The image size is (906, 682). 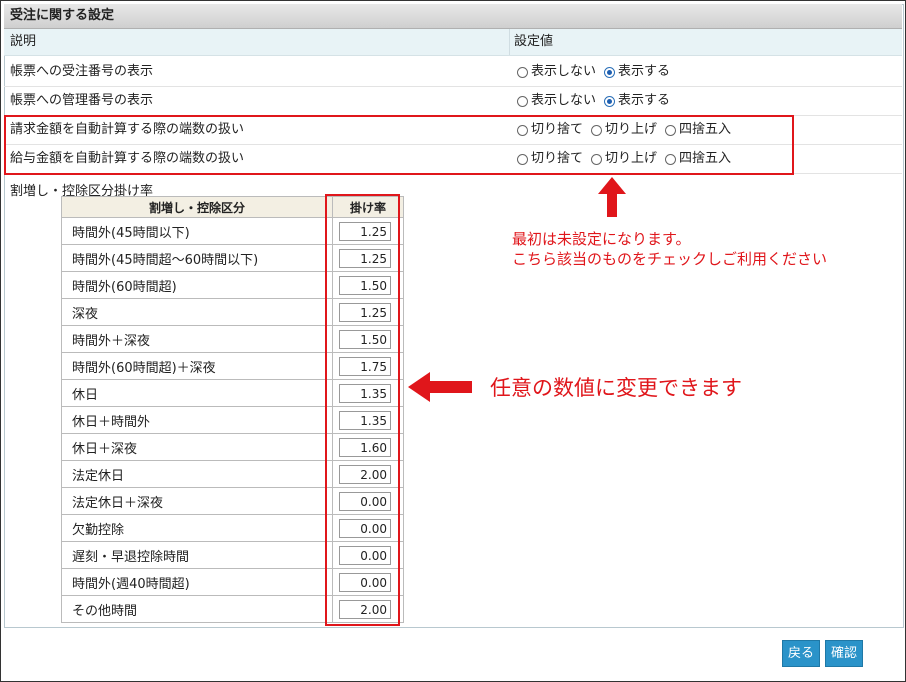 I want to click on rate-category: 深夜, so click(x=197, y=312).